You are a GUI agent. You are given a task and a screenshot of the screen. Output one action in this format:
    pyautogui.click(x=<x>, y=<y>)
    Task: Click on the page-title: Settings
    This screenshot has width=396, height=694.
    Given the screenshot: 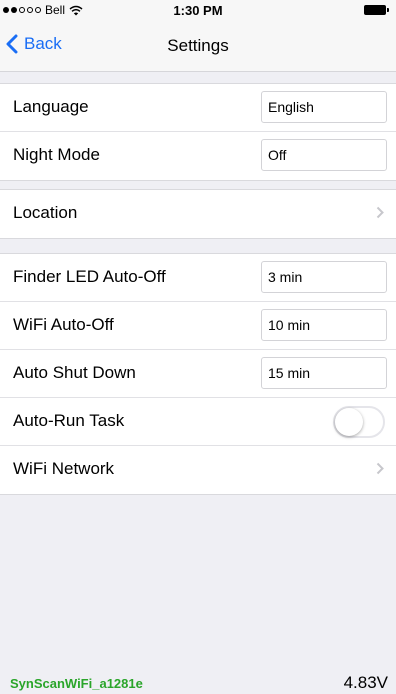 What is the action you would take?
    pyautogui.click(x=198, y=45)
    